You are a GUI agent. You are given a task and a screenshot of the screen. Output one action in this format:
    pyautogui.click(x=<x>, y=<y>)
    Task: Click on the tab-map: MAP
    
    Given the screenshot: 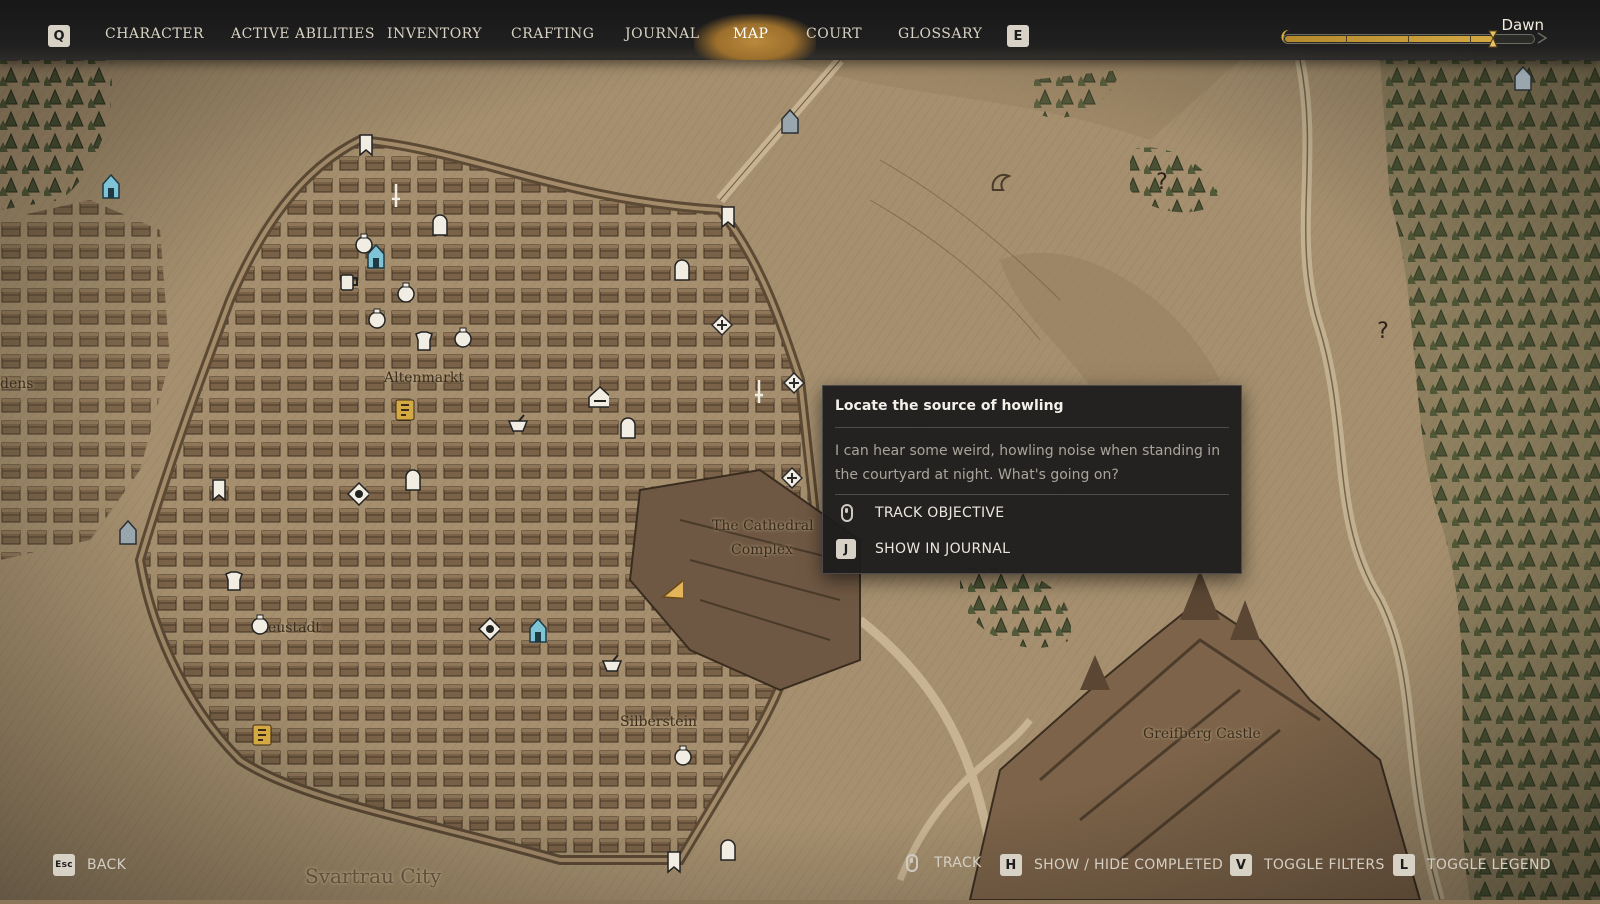 What is the action you would take?
    pyautogui.click(x=750, y=34)
    